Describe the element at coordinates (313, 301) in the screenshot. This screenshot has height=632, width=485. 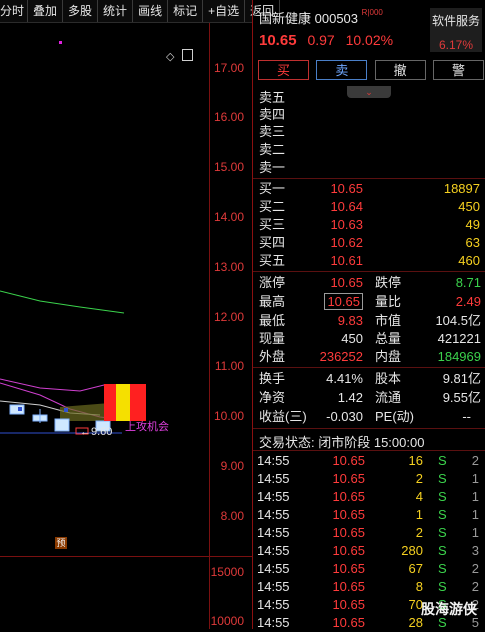
I see `stat-high: 最高 10.65` at that location.